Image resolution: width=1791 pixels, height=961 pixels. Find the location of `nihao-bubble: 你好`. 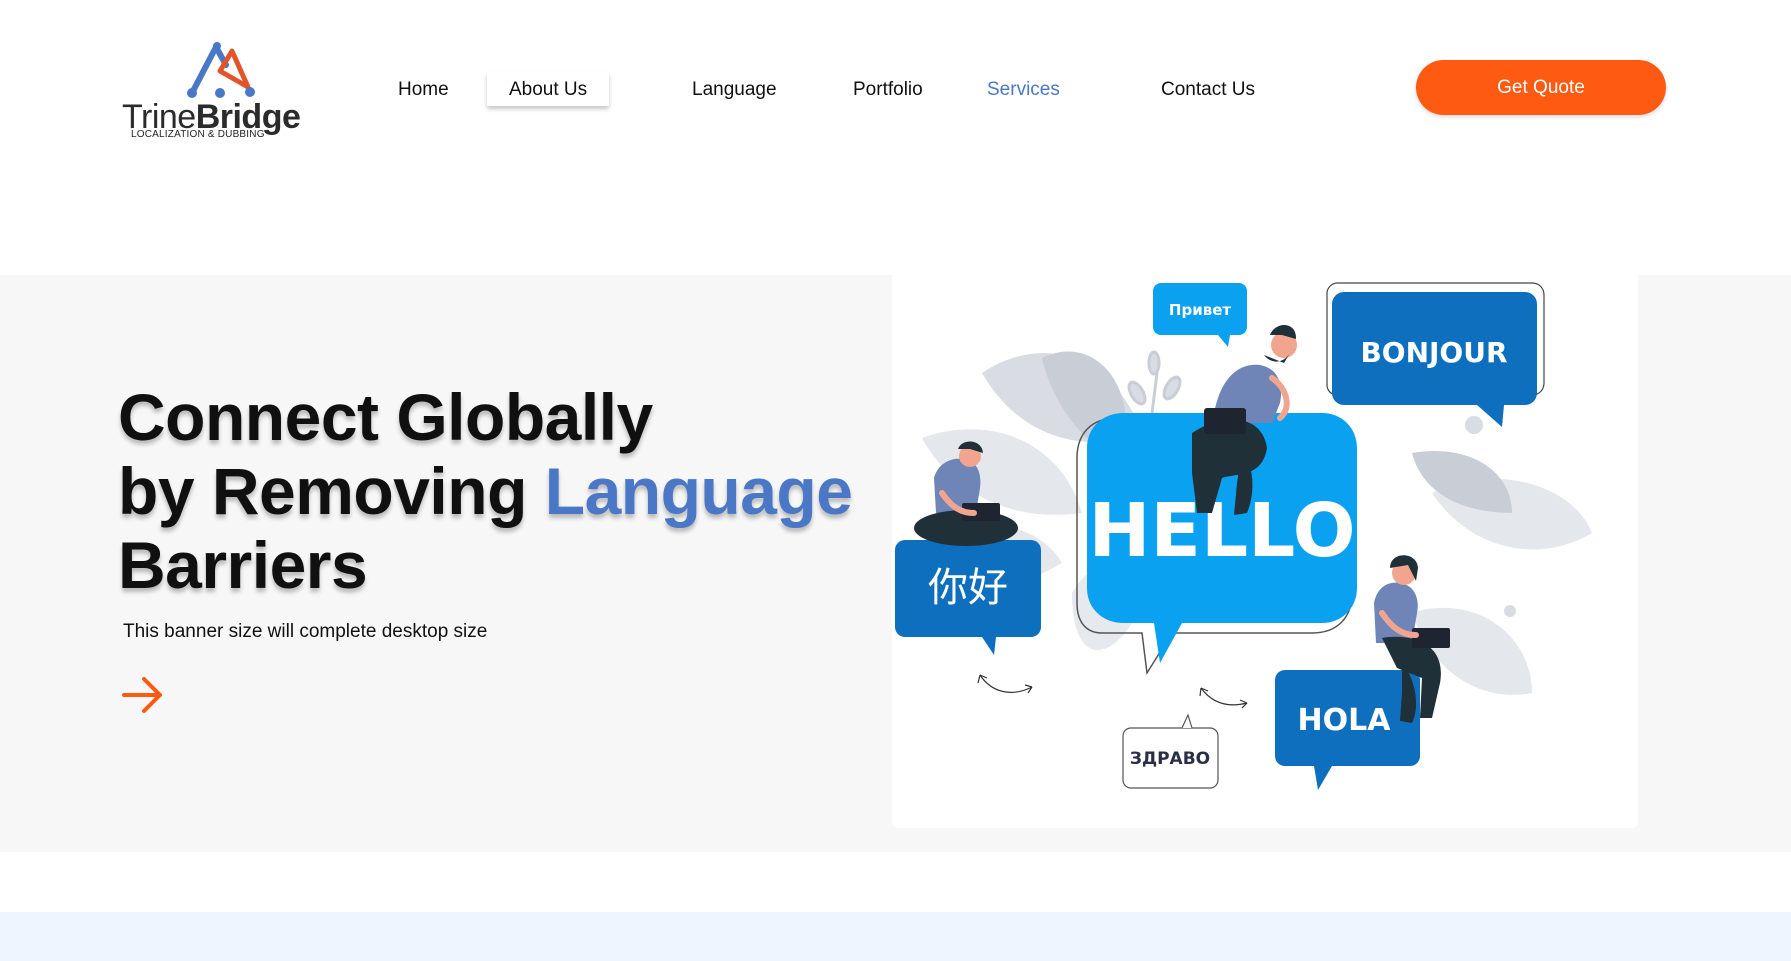

nihao-bubble: 你好 is located at coordinates (968, 597).